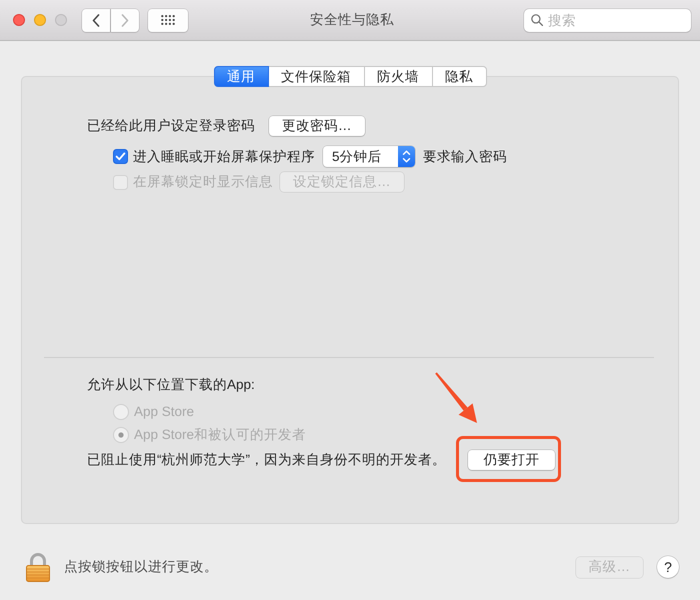 This screenshot has height=600, width=700. Describe the element at coordinates (141, 567) in the screenshot. I see `lock-hint-text: 点按锁按钮以进行更改。` at that location.